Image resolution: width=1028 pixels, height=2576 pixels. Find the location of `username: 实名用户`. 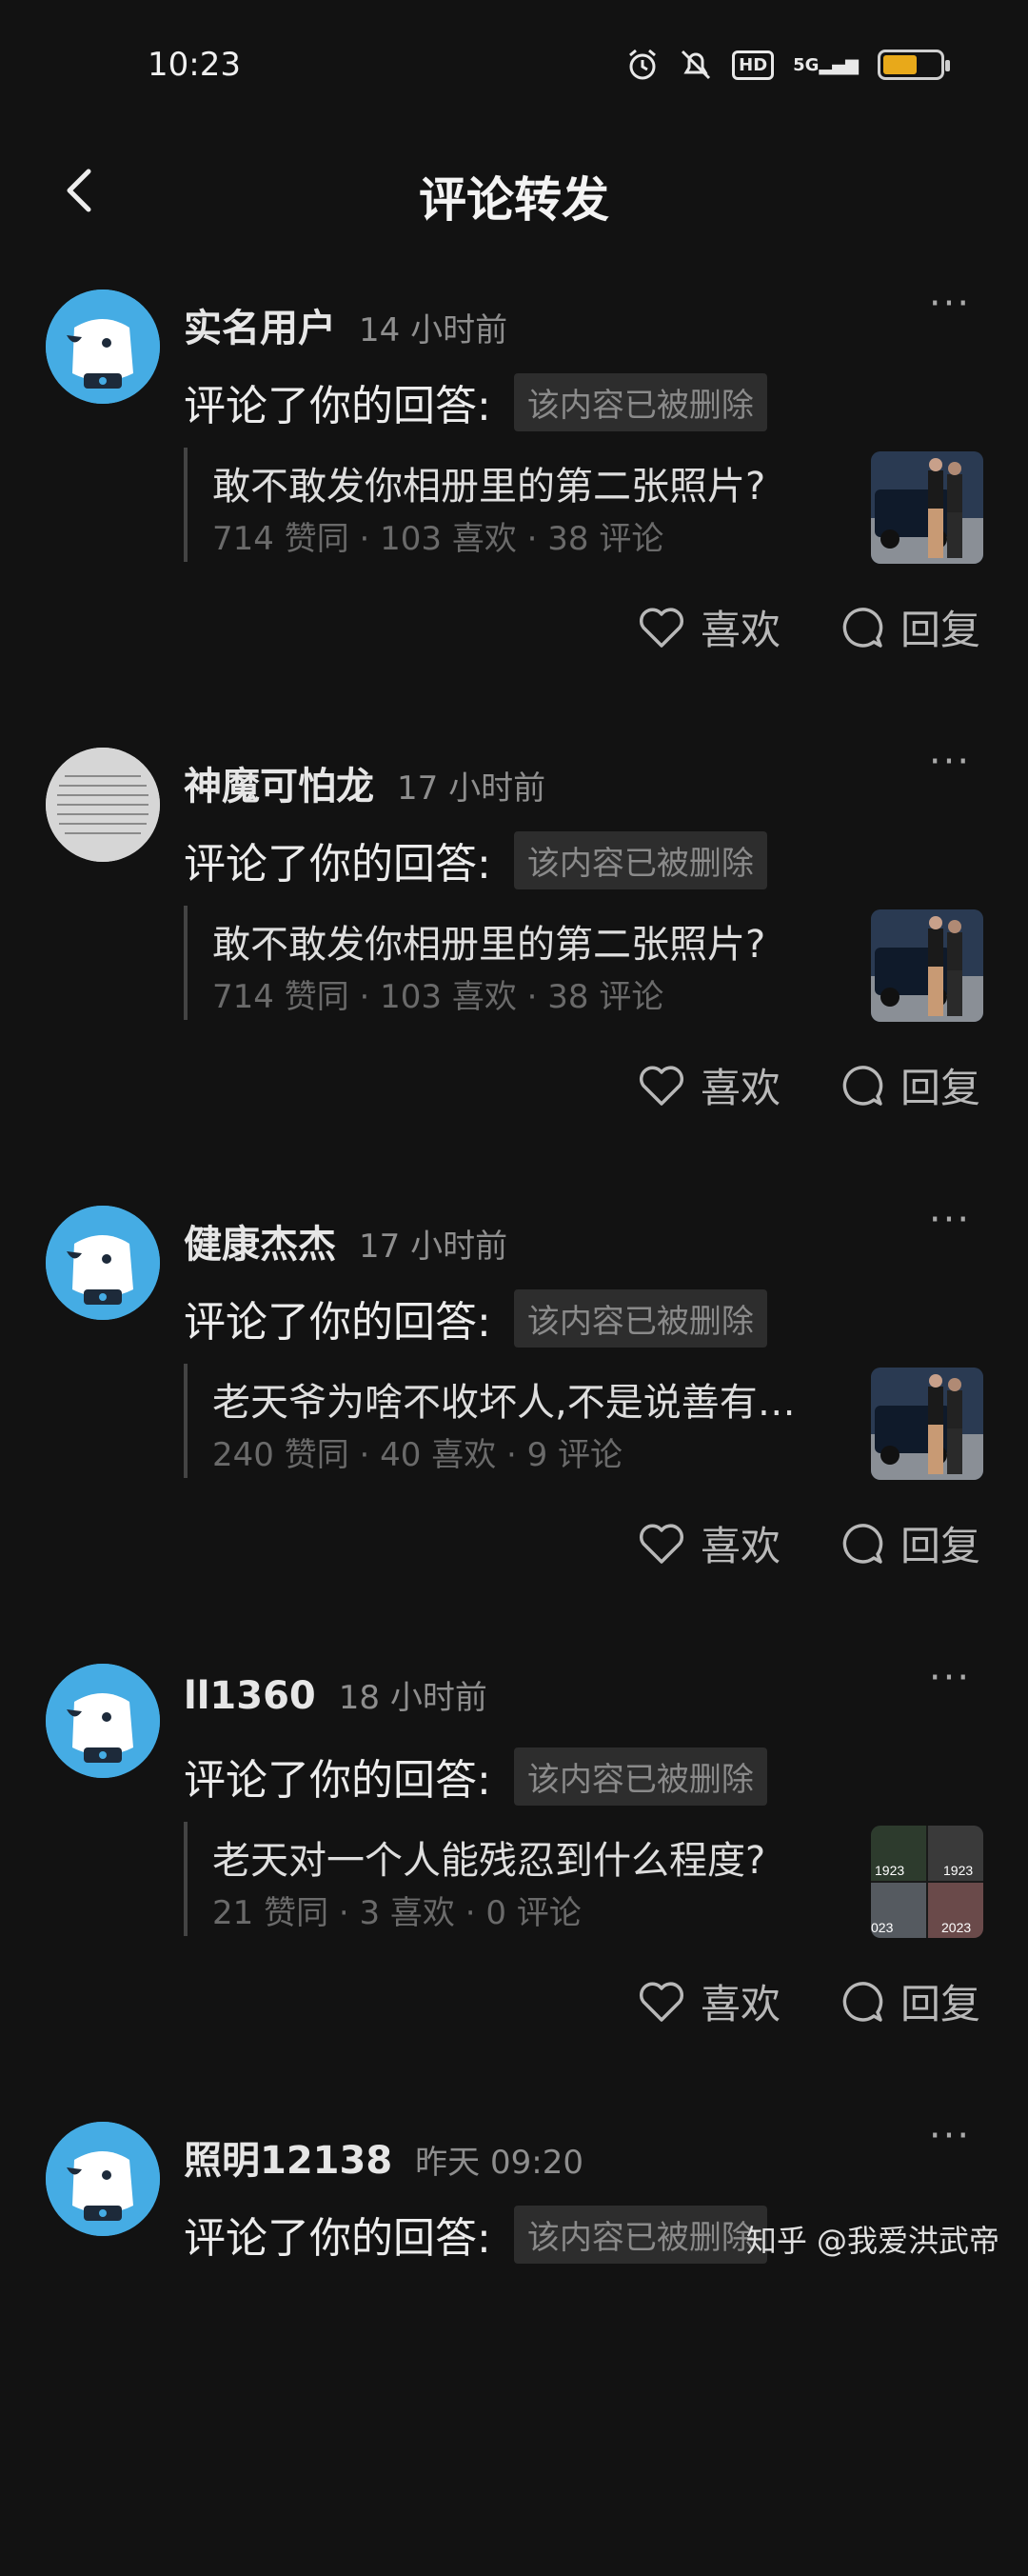

username: 实名用户 is located at coordinates (260, 324).